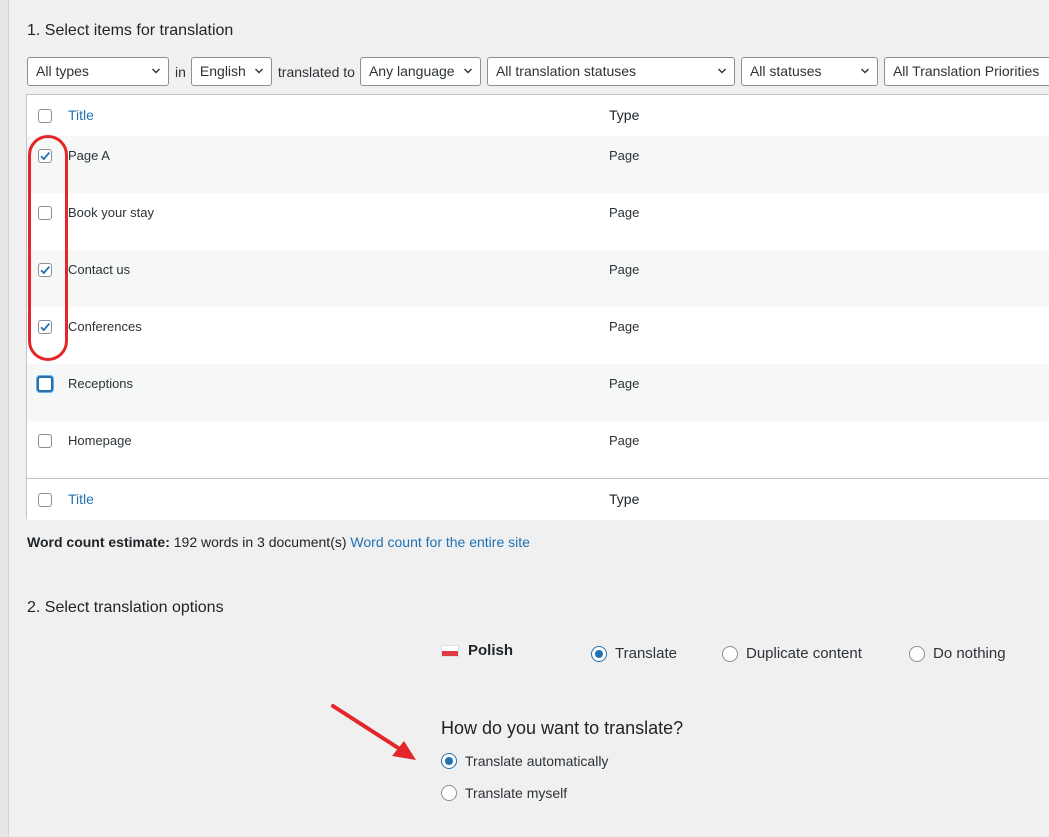 This screenshot has width=1049, height=837. Describe the element at coordinates (966, 71) in the screenshot. I see `priority-select: All Translation Priorities` at that location.